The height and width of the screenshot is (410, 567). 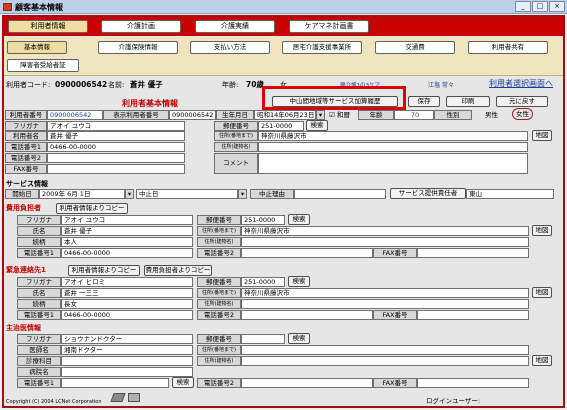 I want to click on service-manager-button: サービス提供責任者, so click(x=428, y=193).